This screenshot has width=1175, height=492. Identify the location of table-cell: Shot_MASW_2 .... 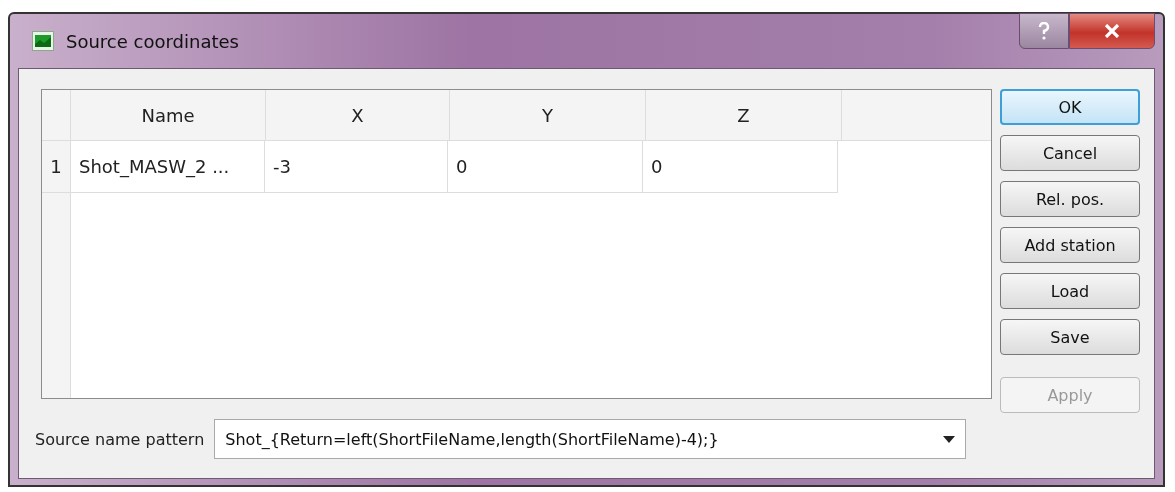
(168, 166).